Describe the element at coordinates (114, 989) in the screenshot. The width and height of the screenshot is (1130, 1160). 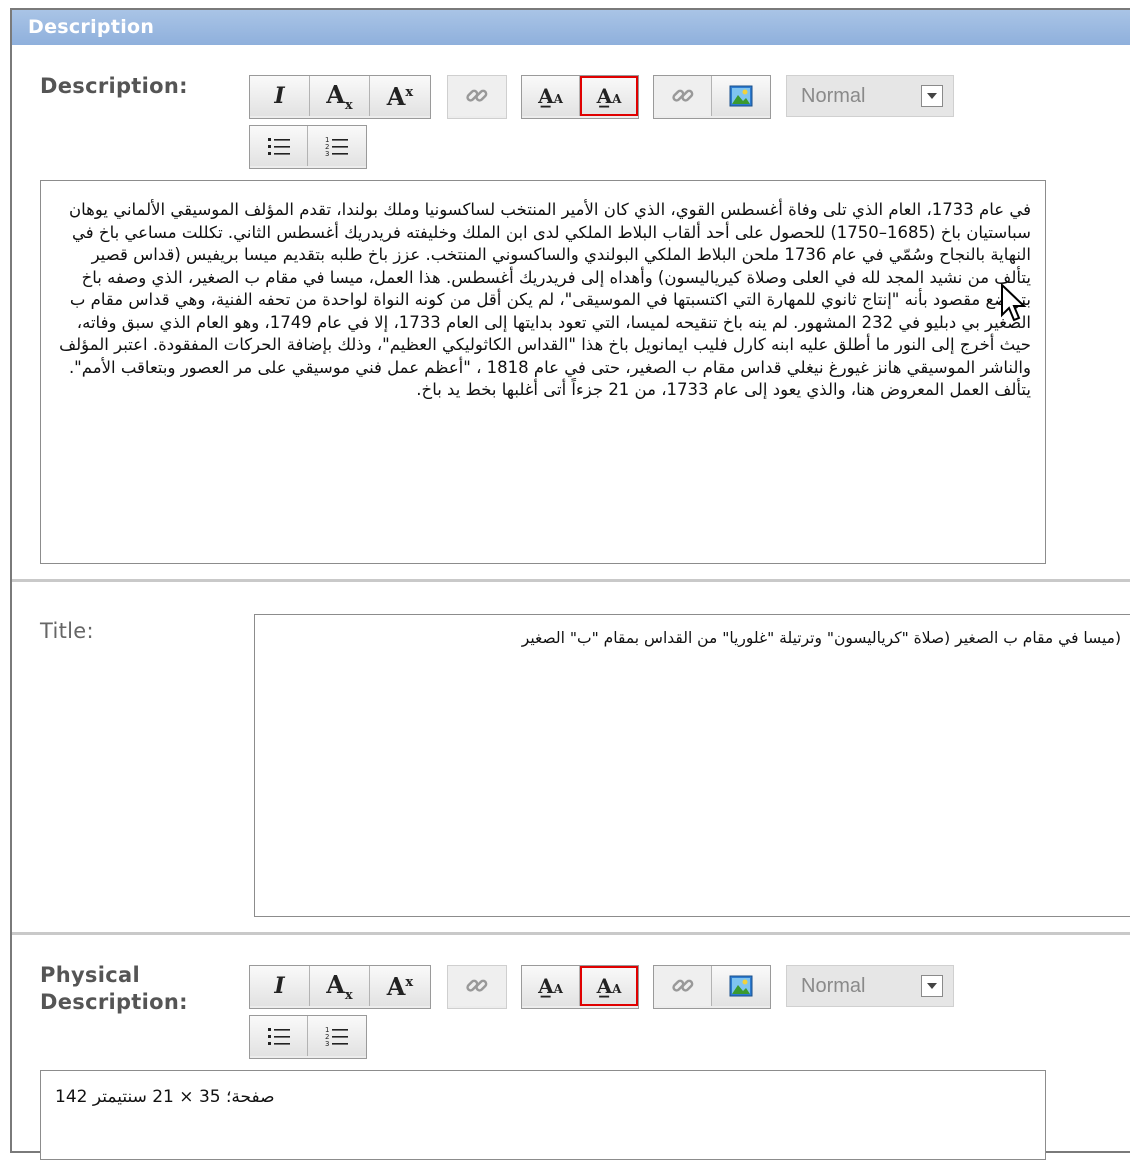
I see `physical-description-label: Physical Description:` at that location.